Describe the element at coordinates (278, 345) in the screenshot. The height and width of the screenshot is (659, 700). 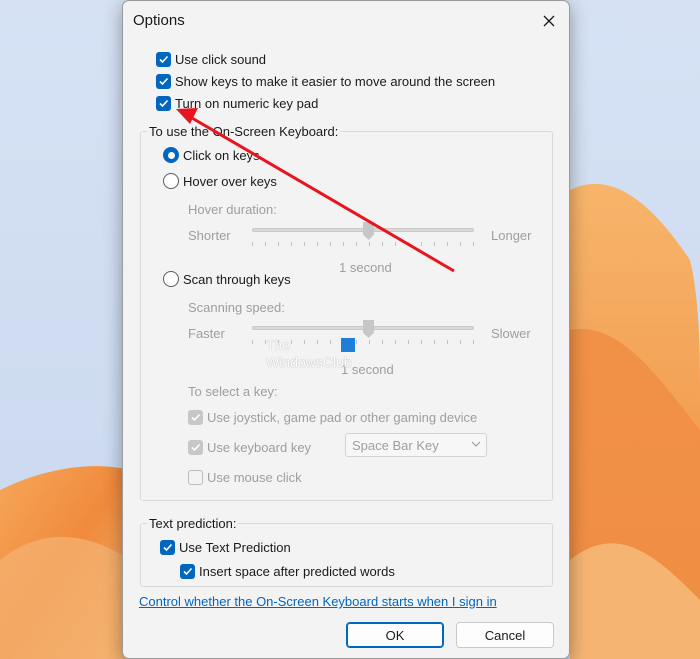
I see `watermark-line-1: The` at that location.